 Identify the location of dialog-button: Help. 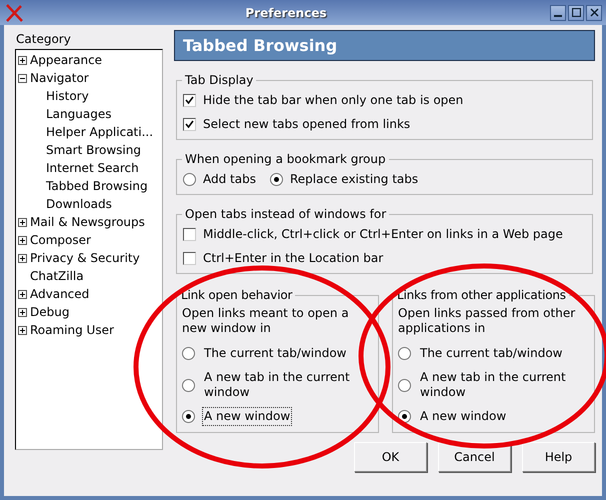
(558, 457).